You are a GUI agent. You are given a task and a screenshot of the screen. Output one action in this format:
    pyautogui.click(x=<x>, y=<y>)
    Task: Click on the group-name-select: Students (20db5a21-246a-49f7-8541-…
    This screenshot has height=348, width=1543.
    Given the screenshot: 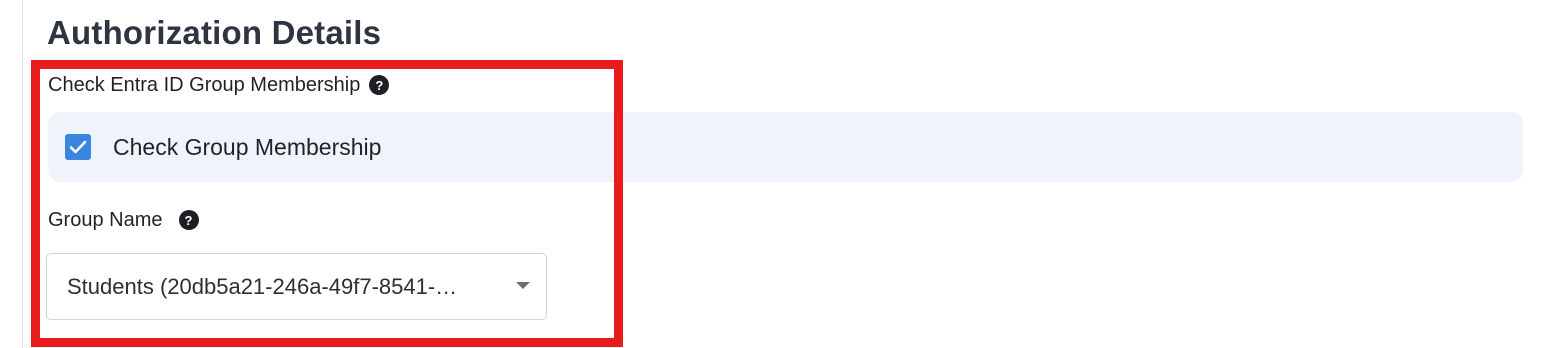 What is the action you would take?
    pyautogui.click(x=296, y=286)
    